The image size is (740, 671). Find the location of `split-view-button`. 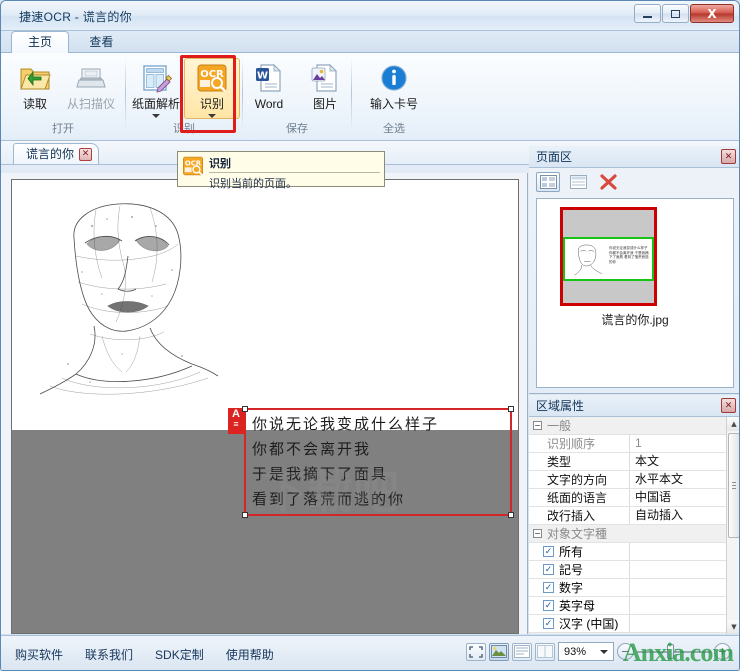

split-view-button is located at coordinates (545, 651).